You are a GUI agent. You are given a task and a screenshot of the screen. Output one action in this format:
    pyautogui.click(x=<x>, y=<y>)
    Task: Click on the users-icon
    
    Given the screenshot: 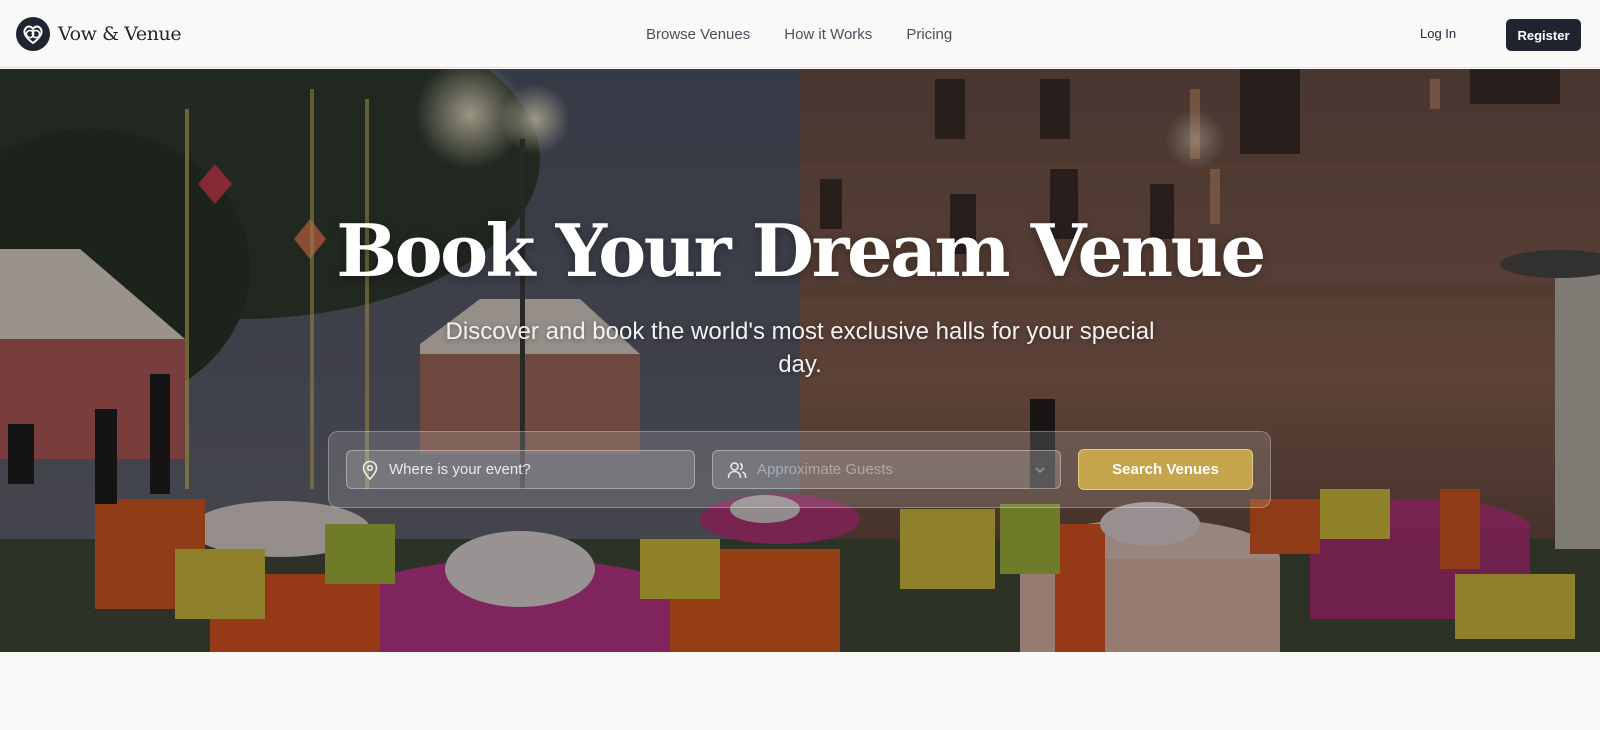 What is the action you would take?
    pyautogui.click(x=737, y=469)
    